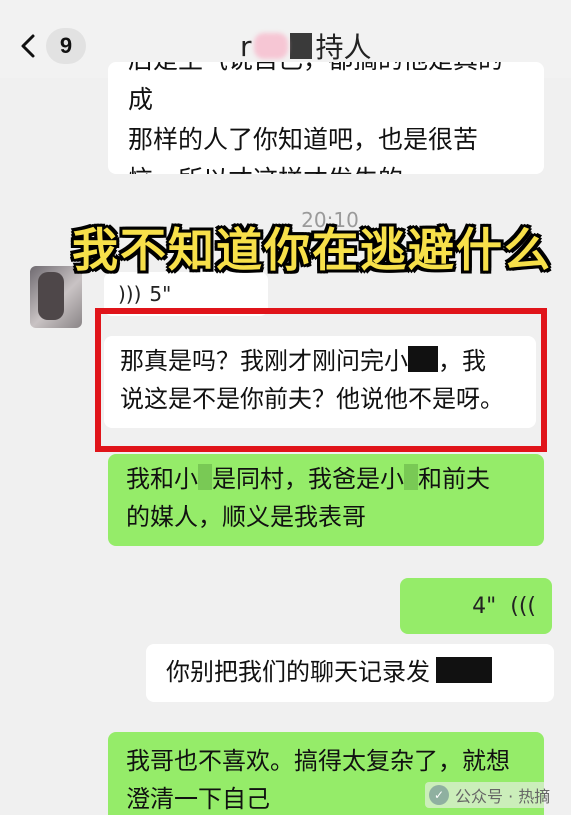 The height and width of the screenshot is (815, 571). Describe the element at coordinates (246, 46) in the screenshot. I see `chat-title-prefix: r` at that location.